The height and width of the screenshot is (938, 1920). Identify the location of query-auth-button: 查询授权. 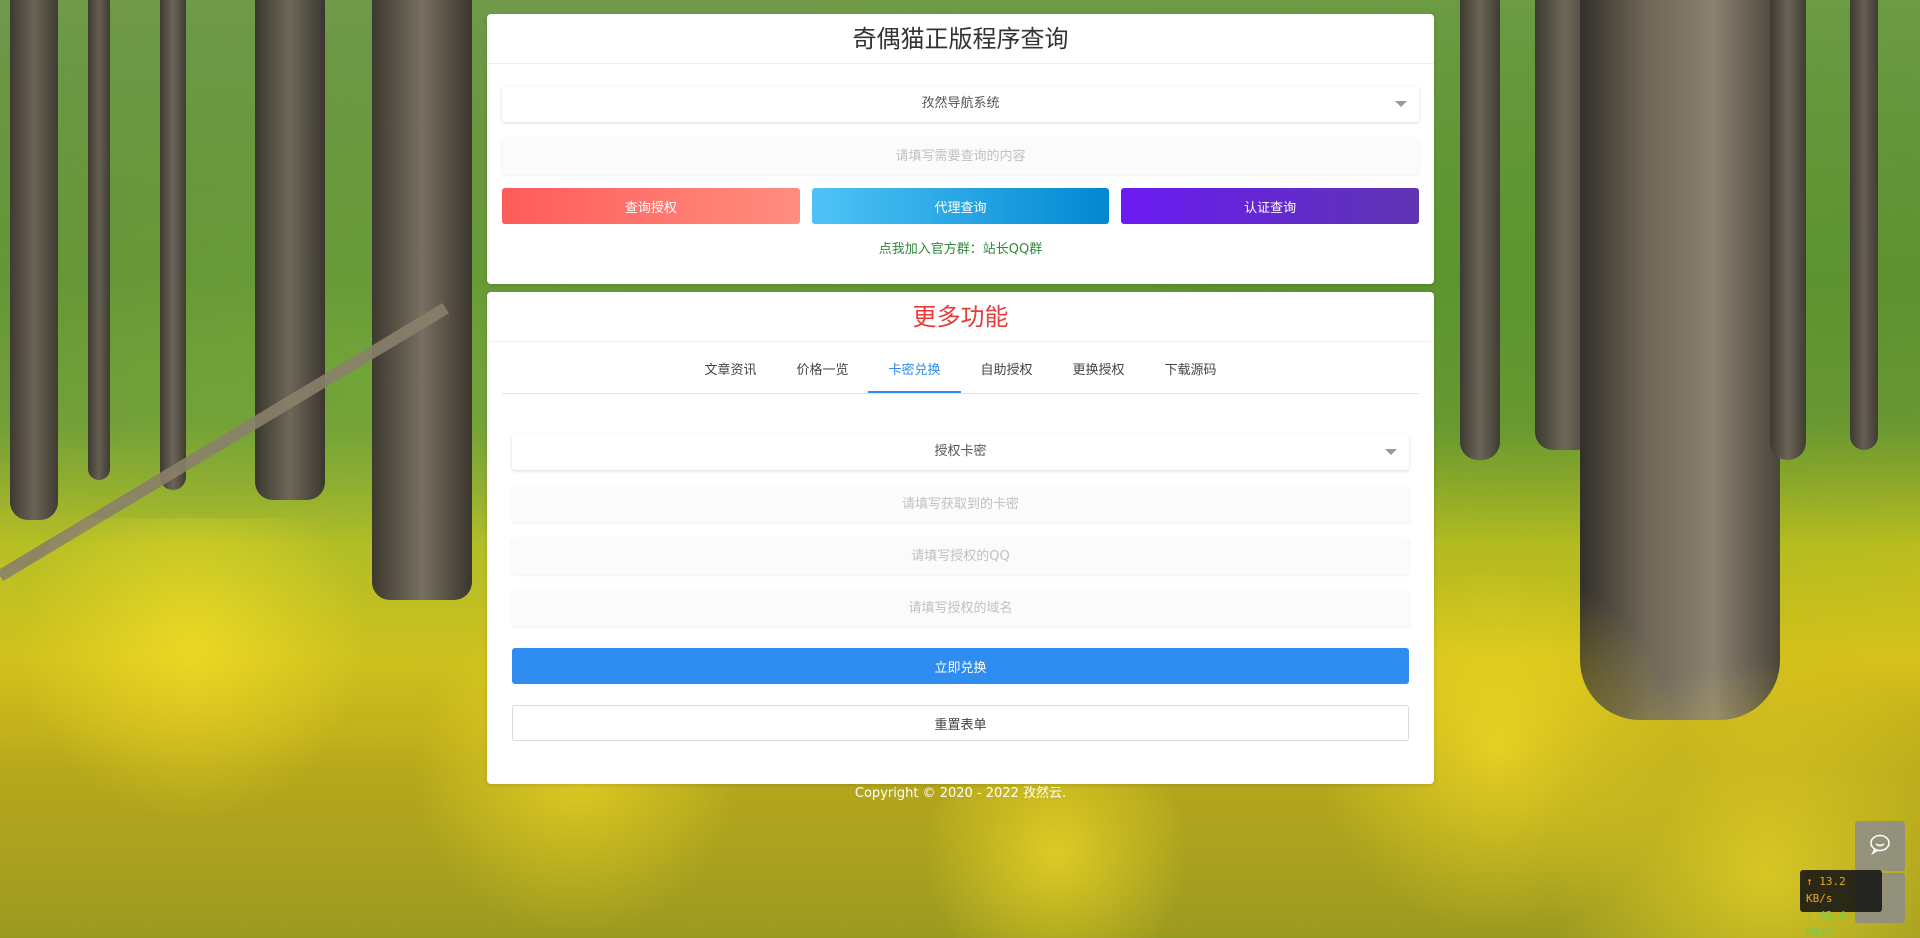
(651, 206).